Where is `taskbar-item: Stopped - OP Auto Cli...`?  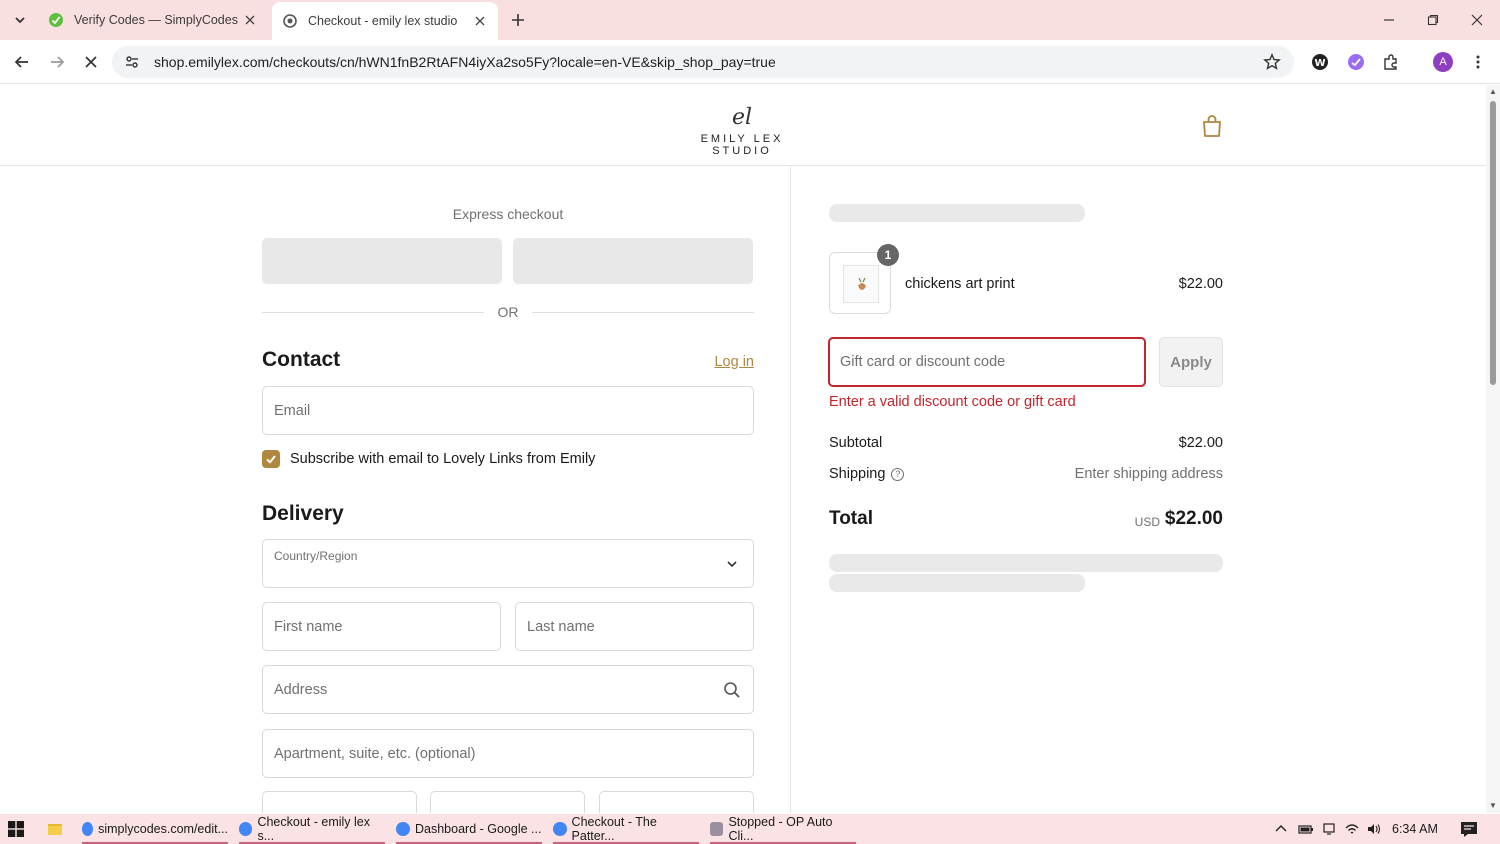
taskbar-item: Stopped - OP Auto Cli... is located at coordinates (783, 829).